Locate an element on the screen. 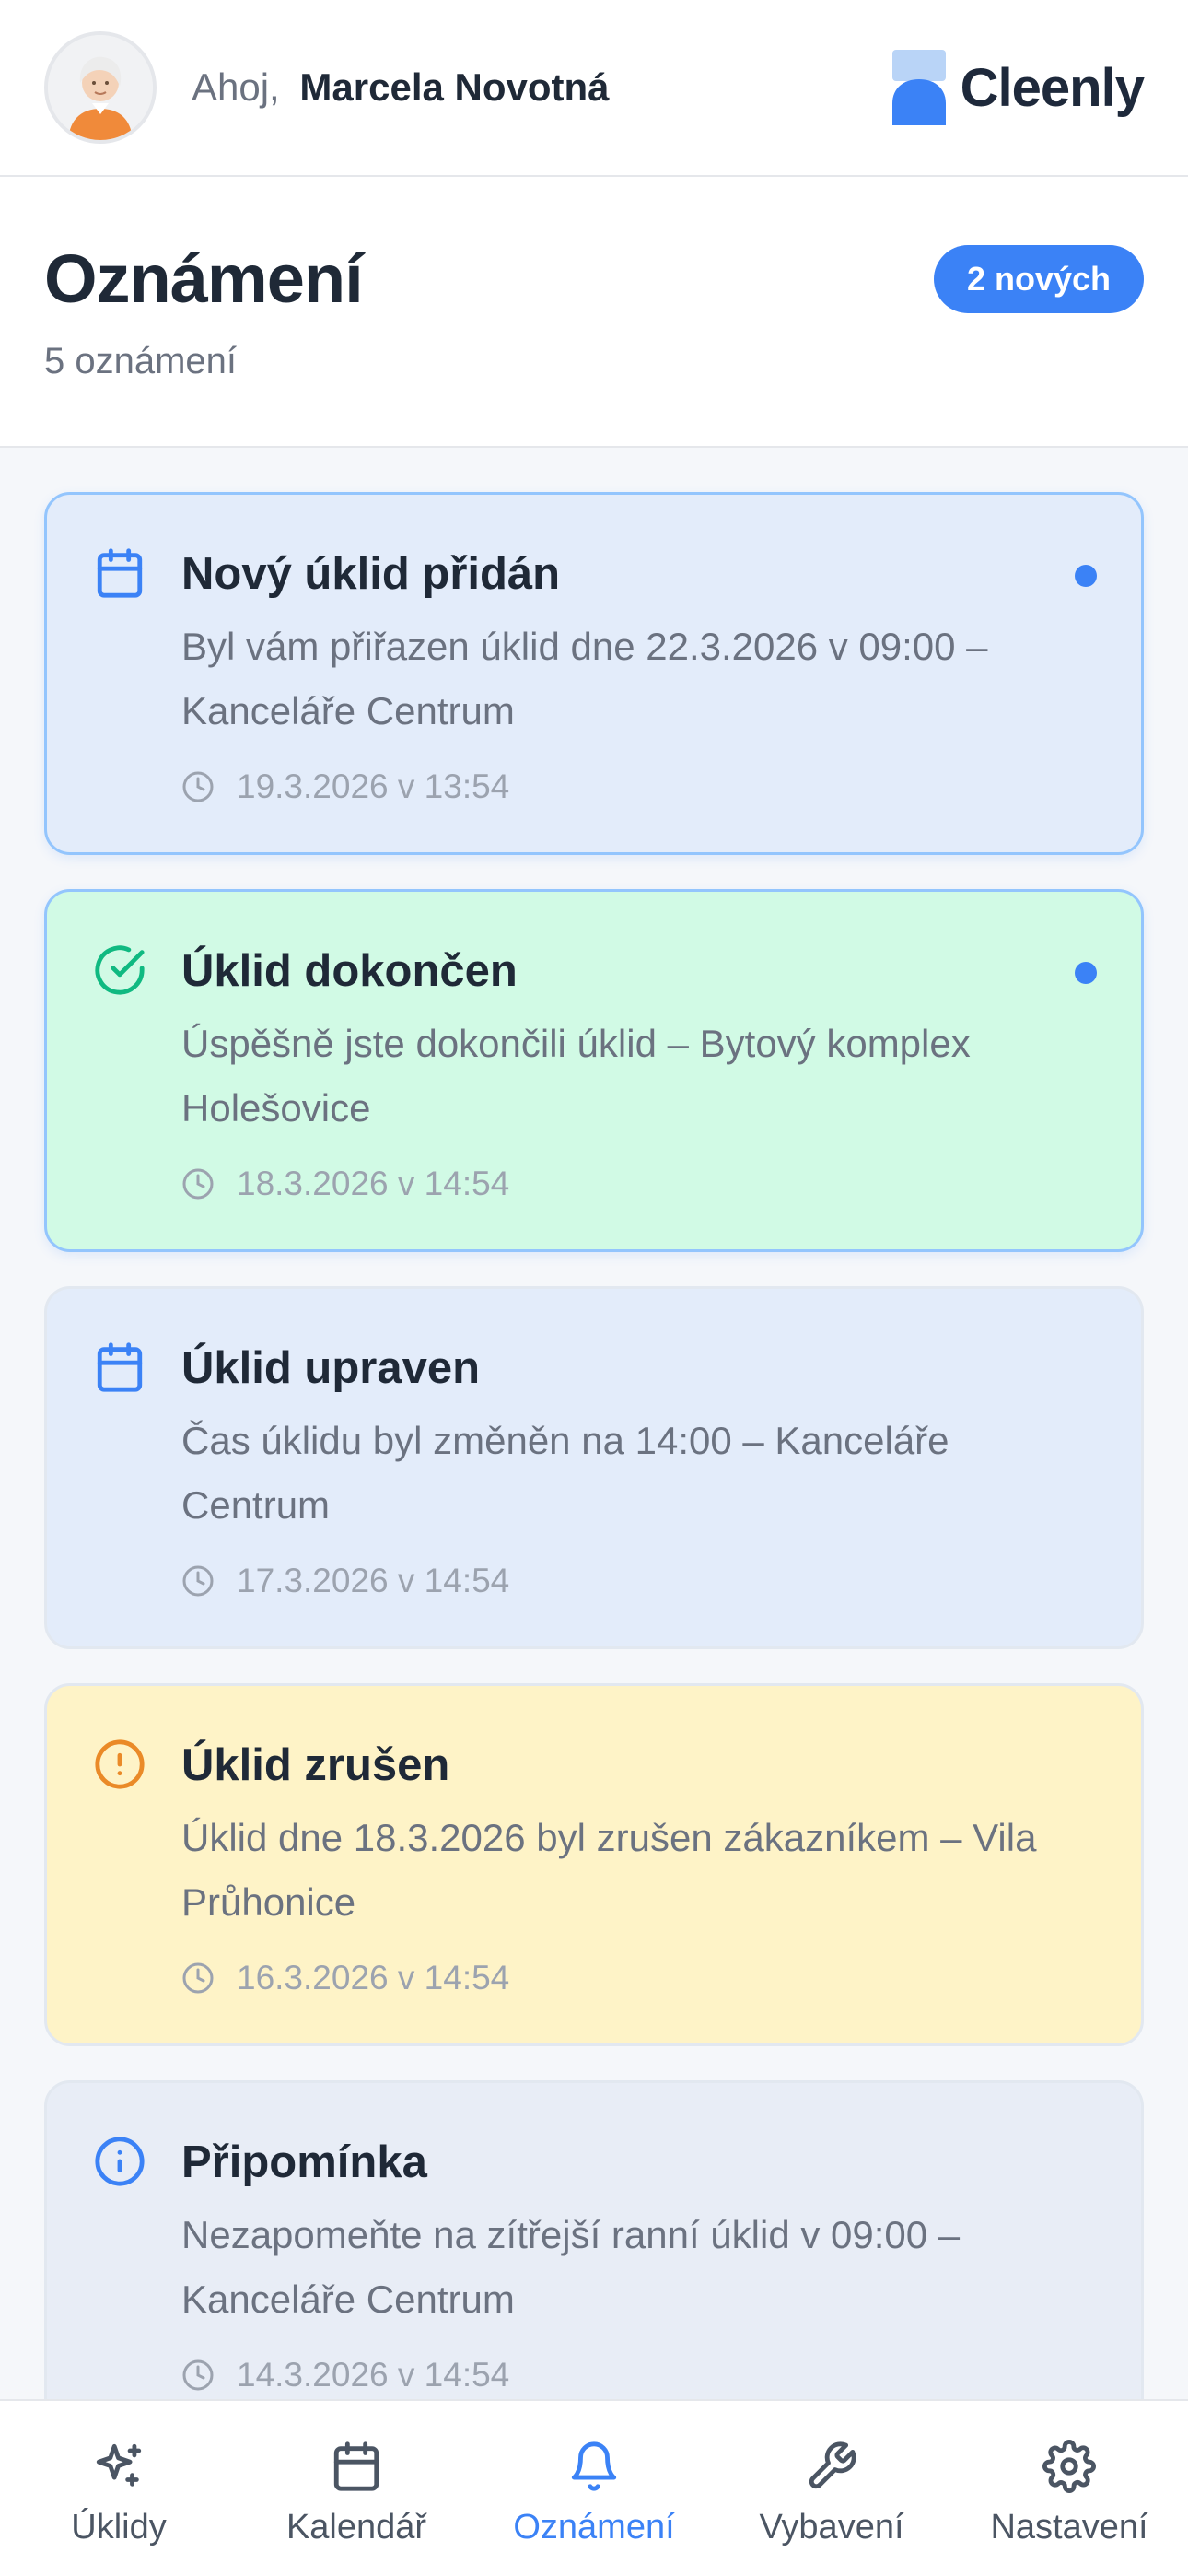  notification-time: 19.3.2026 v 13:54 is located at coordinates (345, 786).